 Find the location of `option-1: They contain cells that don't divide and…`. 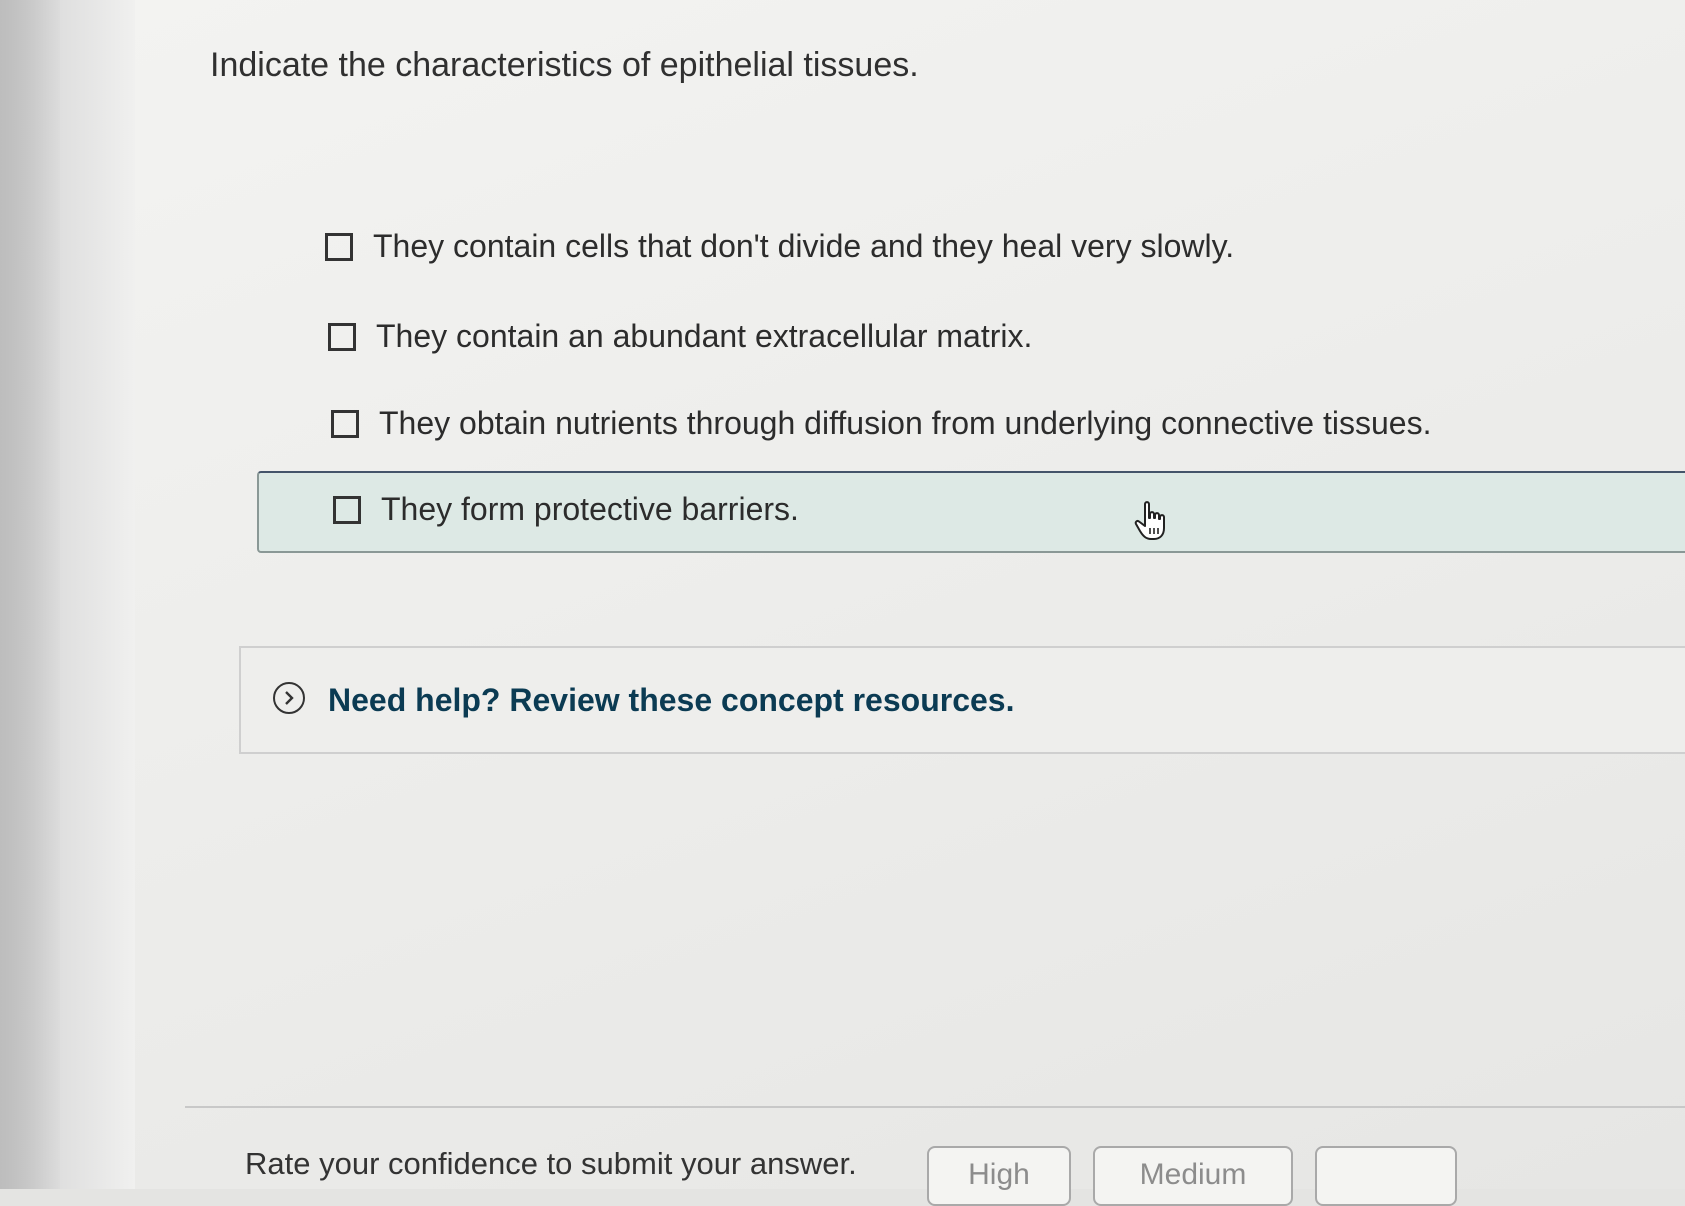

option-1: They contain cells that don't divide and… is located at coordinates (779, 246).